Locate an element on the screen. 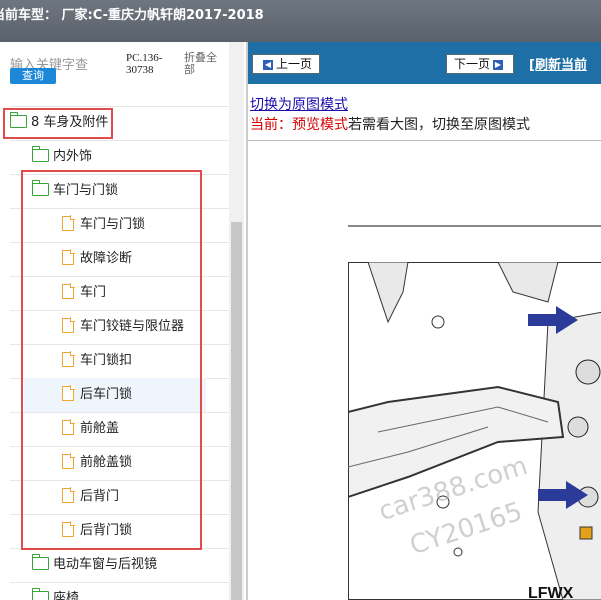  prev-page-label: 上一页 is located at coordinates (293, 64).